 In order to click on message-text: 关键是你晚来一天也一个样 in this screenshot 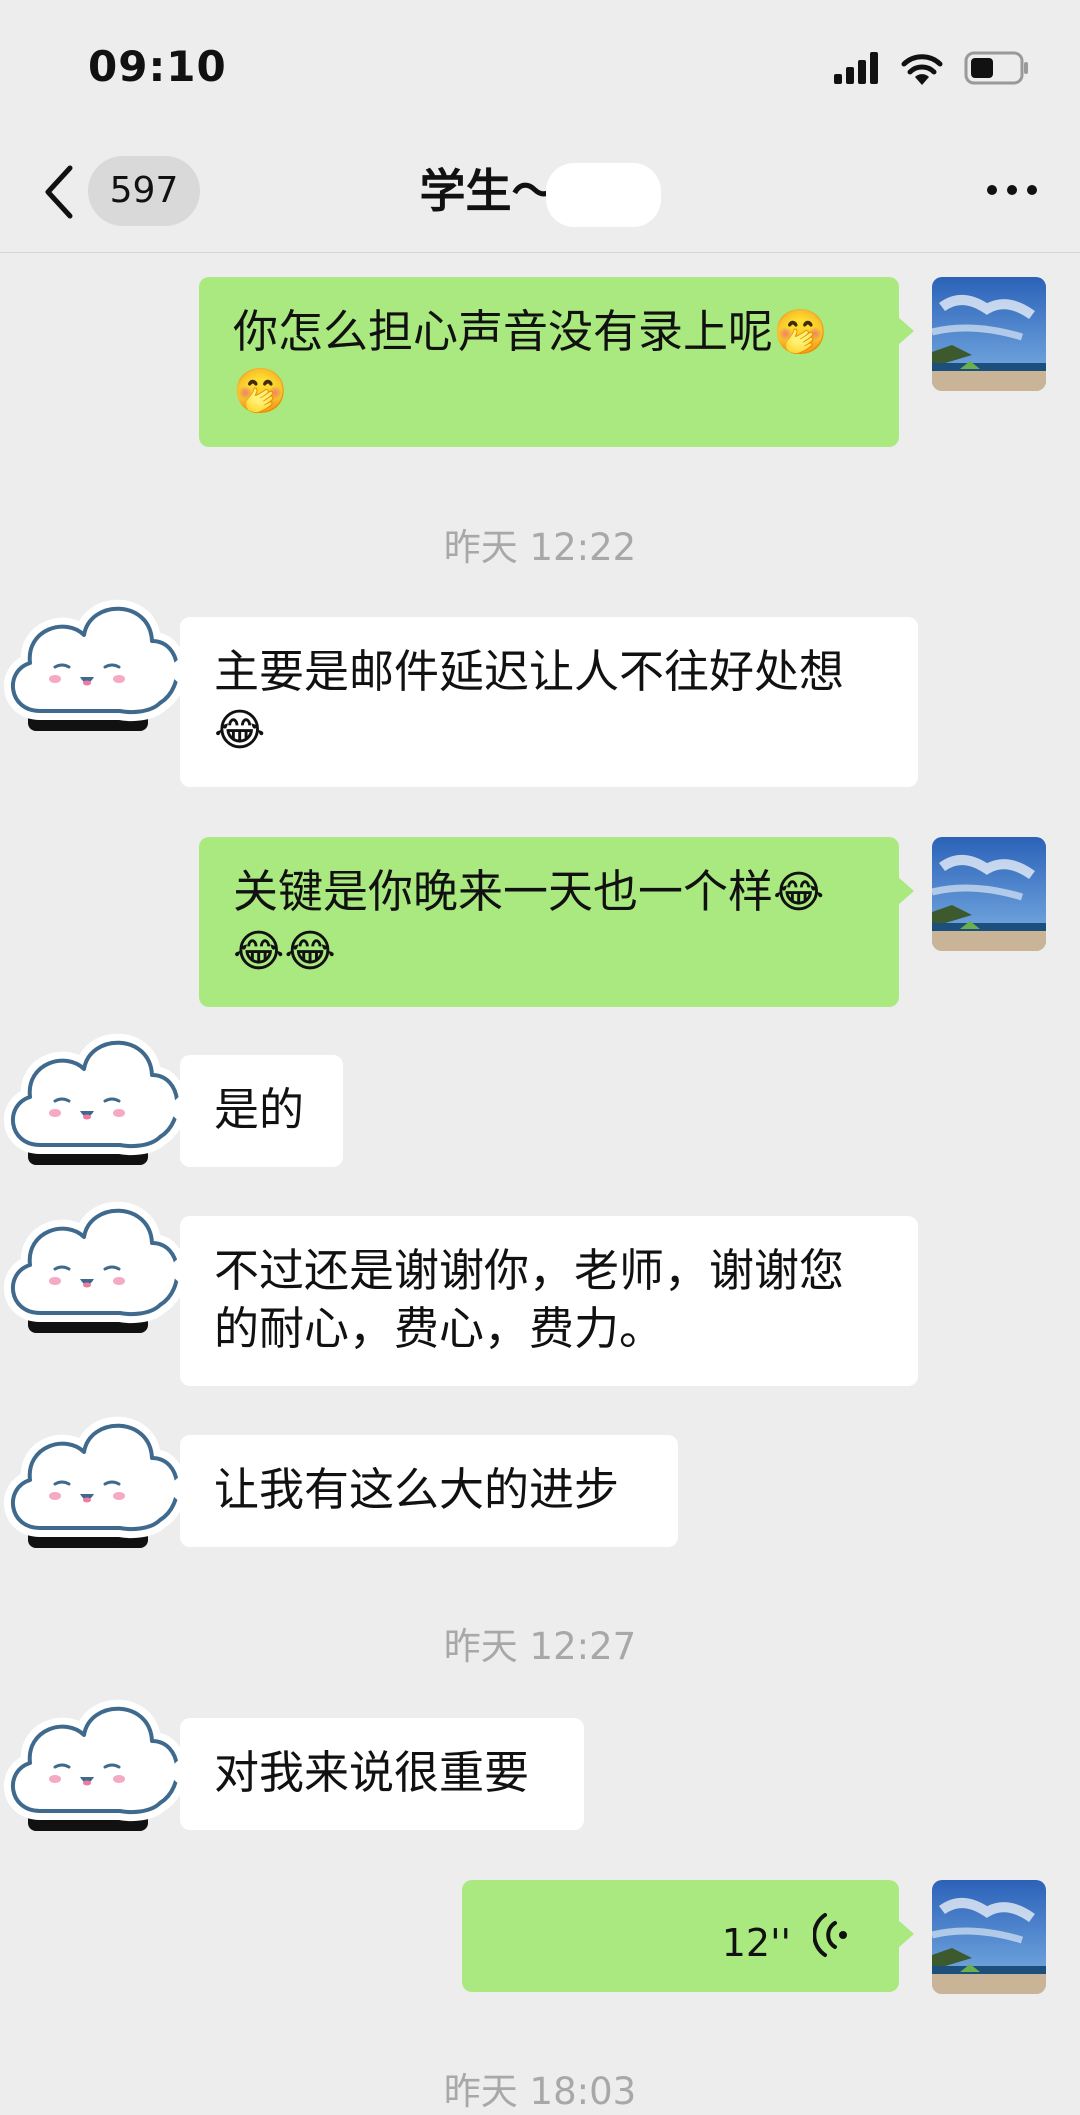, I will do `click(503, 891)`.